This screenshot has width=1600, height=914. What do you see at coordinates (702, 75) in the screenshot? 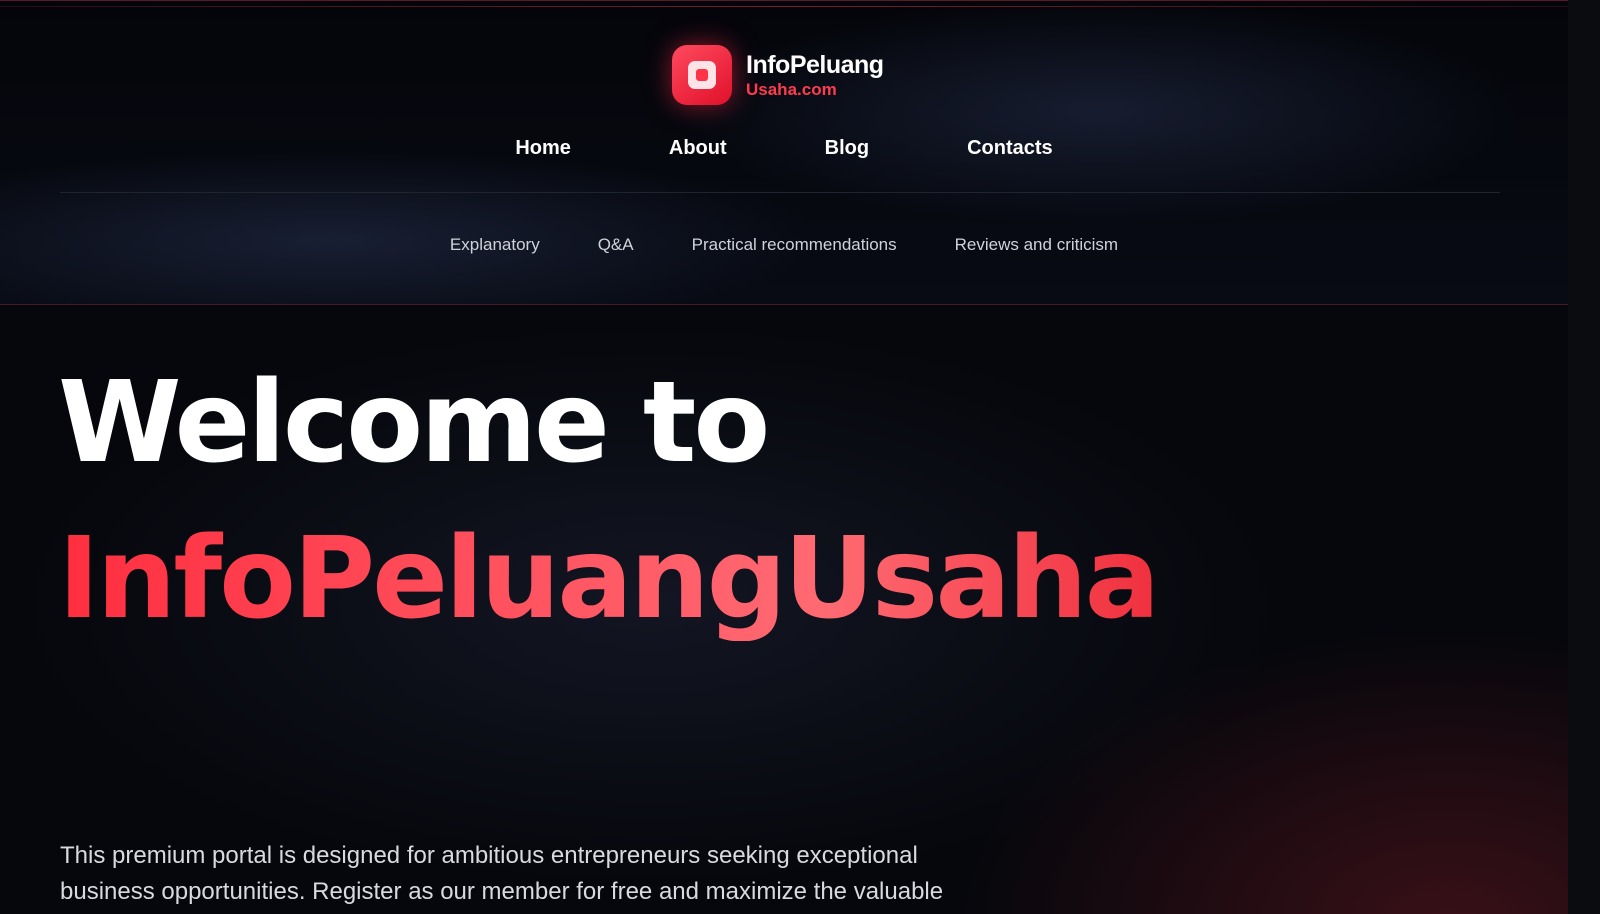
I see `logo-icon` at bounding box center [702, 75].